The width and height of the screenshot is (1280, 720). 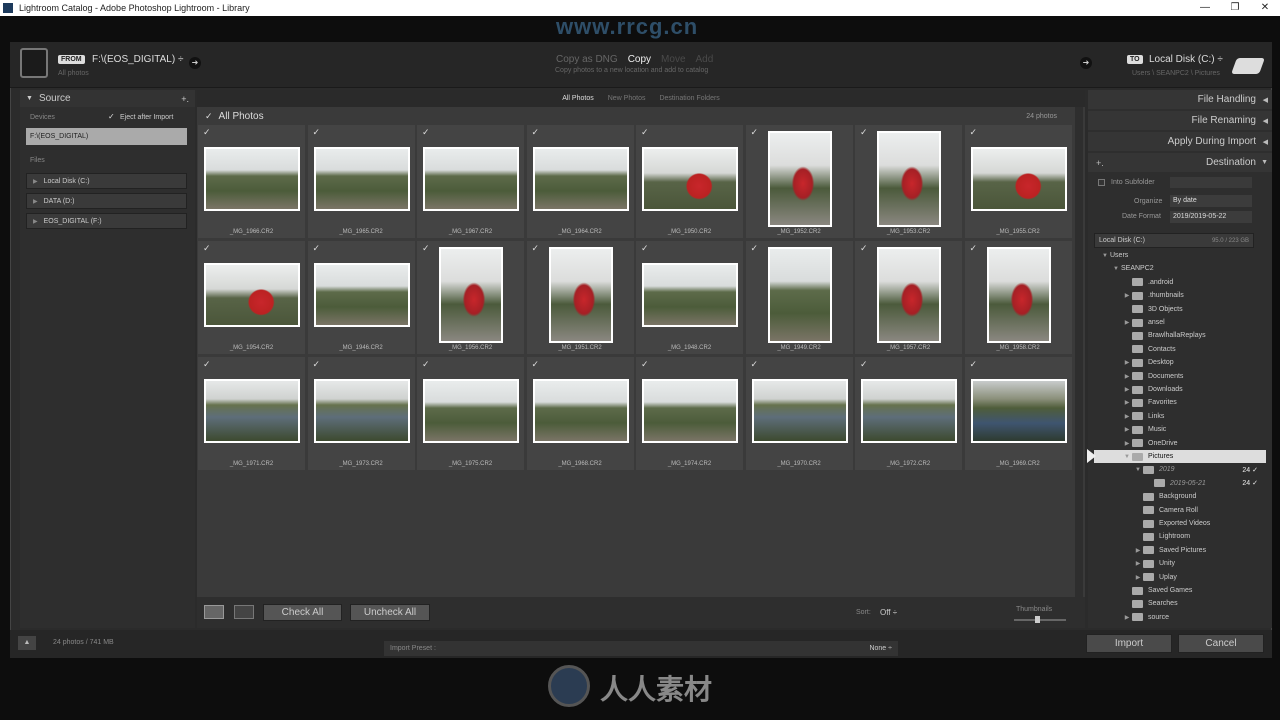 What do you see at coordinates (1211, 217) in the screenshot?
I see `date-format-select: 2019/2019-05-22` at bounding box center [1211, 217].